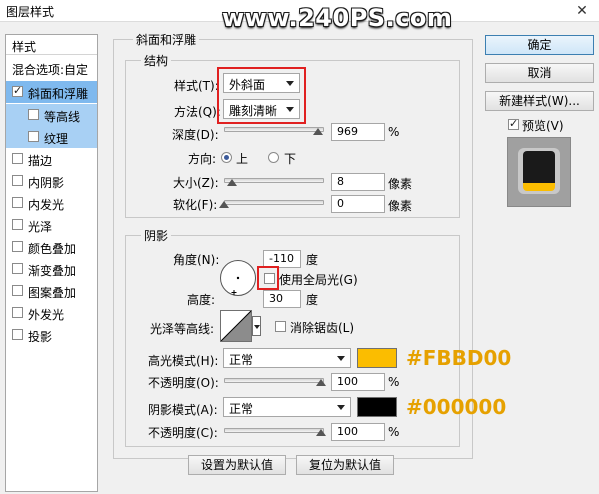 Image resolution: width=599 pixels, height=494 pixels. What do you see at coordinates (51, 68) in the screenshot?
I see `blend-options-item: 混合选项:自定` at bounding box center [51, 68].